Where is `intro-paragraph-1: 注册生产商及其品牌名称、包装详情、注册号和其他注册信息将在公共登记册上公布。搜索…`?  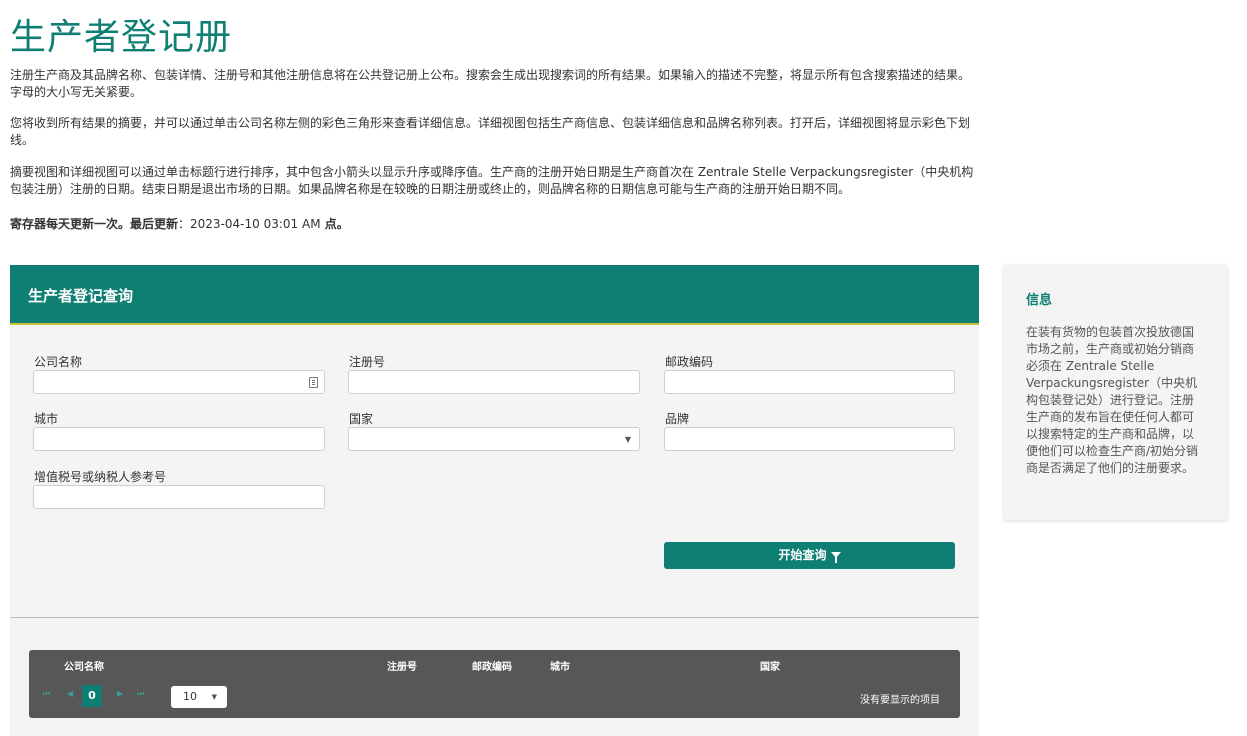
intro-paragraph-1: 注册生产商及其品牌名称、包装详情、注册号和其他注册信息将在公共登记册上公布。搜索… is located at coordinates (490, 83).